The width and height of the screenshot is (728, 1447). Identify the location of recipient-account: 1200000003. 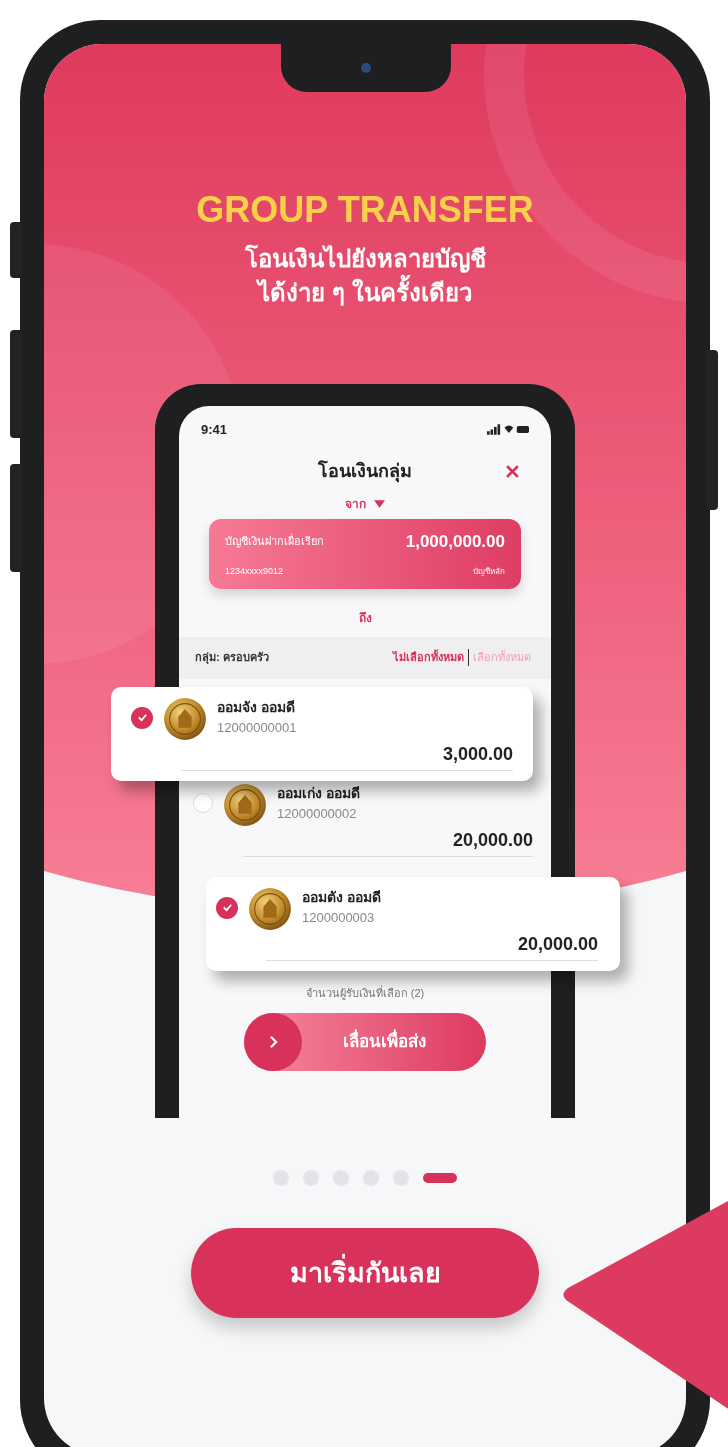
(339, 917).